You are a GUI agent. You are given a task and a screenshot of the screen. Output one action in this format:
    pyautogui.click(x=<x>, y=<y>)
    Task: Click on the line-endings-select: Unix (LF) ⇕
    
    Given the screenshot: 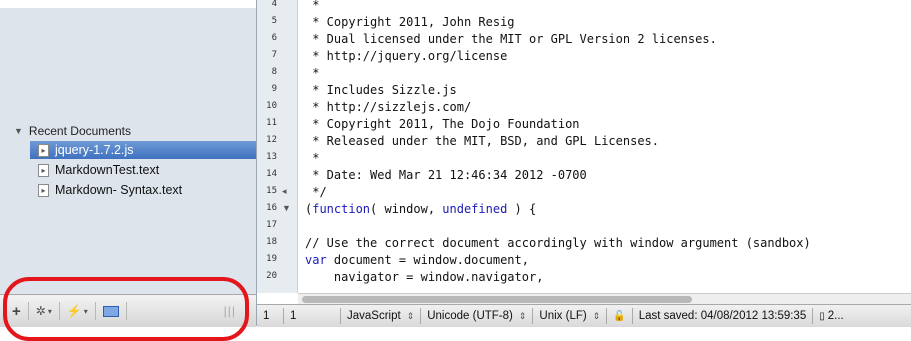 What is the action you would take?
    pyautogui.click(x=570, y=316)
    